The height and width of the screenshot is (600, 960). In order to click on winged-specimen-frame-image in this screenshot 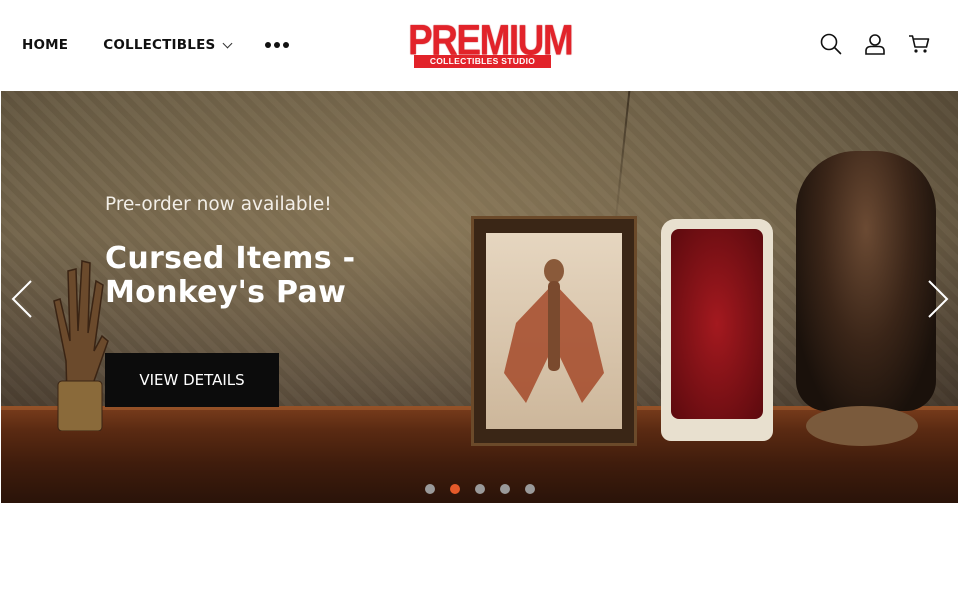, I will do `click(554, 331)`.